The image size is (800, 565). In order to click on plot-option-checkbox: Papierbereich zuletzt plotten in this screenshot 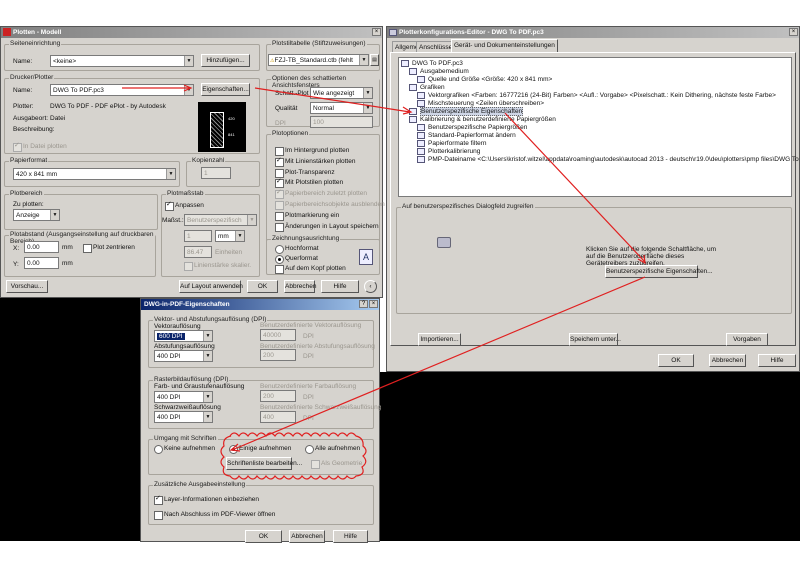, I will do `click(321, 194)`.